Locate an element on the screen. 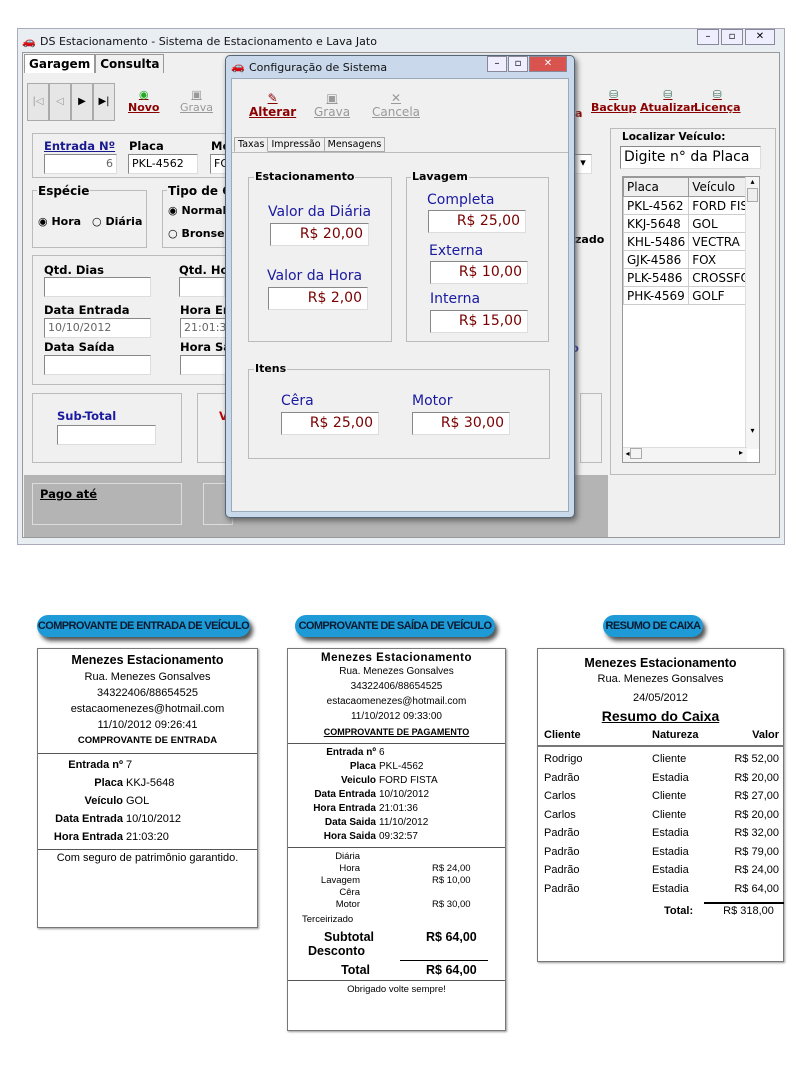 Image resolution: width=800 pixels, height=1083 pixels. cancela-button: ✕ Cancela is located at coordinates (396, 105).